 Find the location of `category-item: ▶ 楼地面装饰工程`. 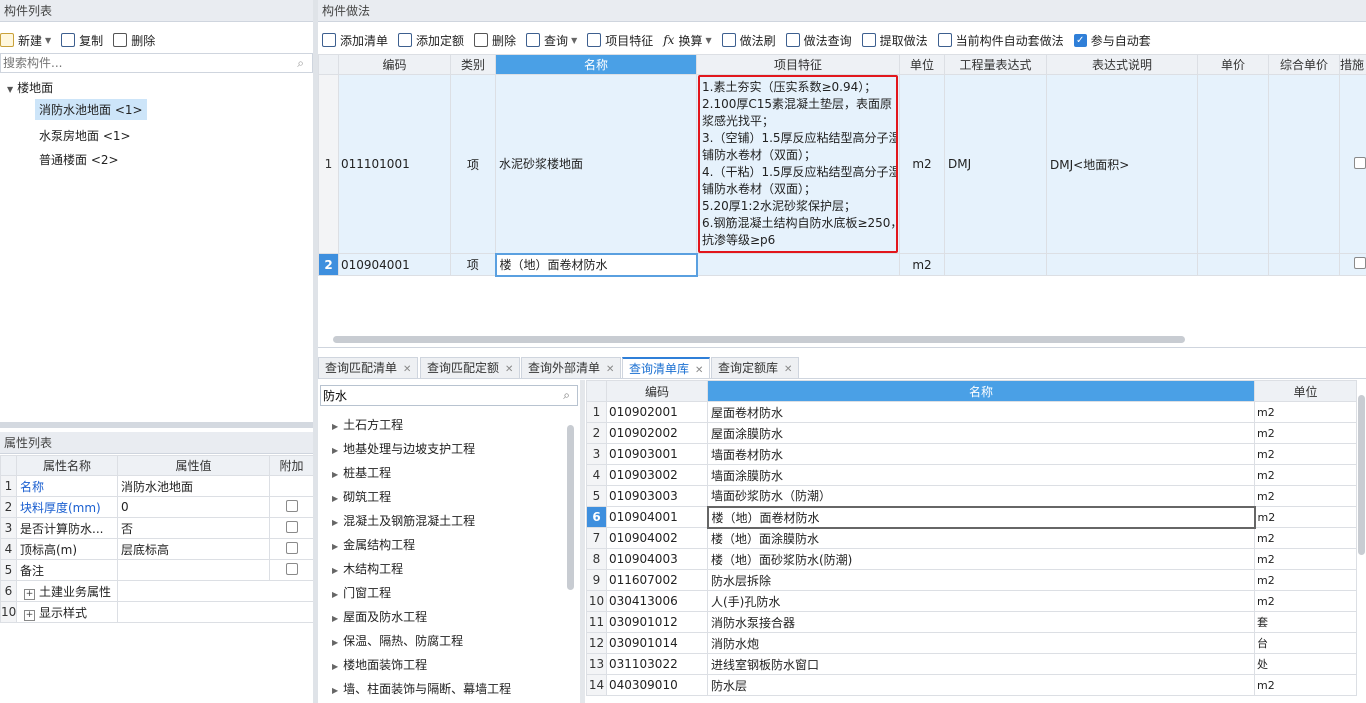

category-item: ▶ 楼地面装饰工程 is located at coordinates (379, 664).